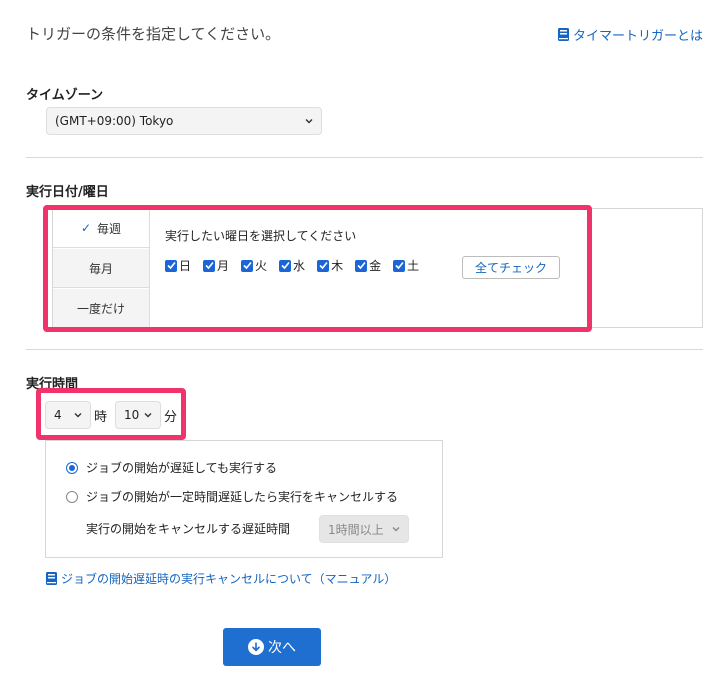  I want to click on next-button-label: 次へ, so click(282, 648).